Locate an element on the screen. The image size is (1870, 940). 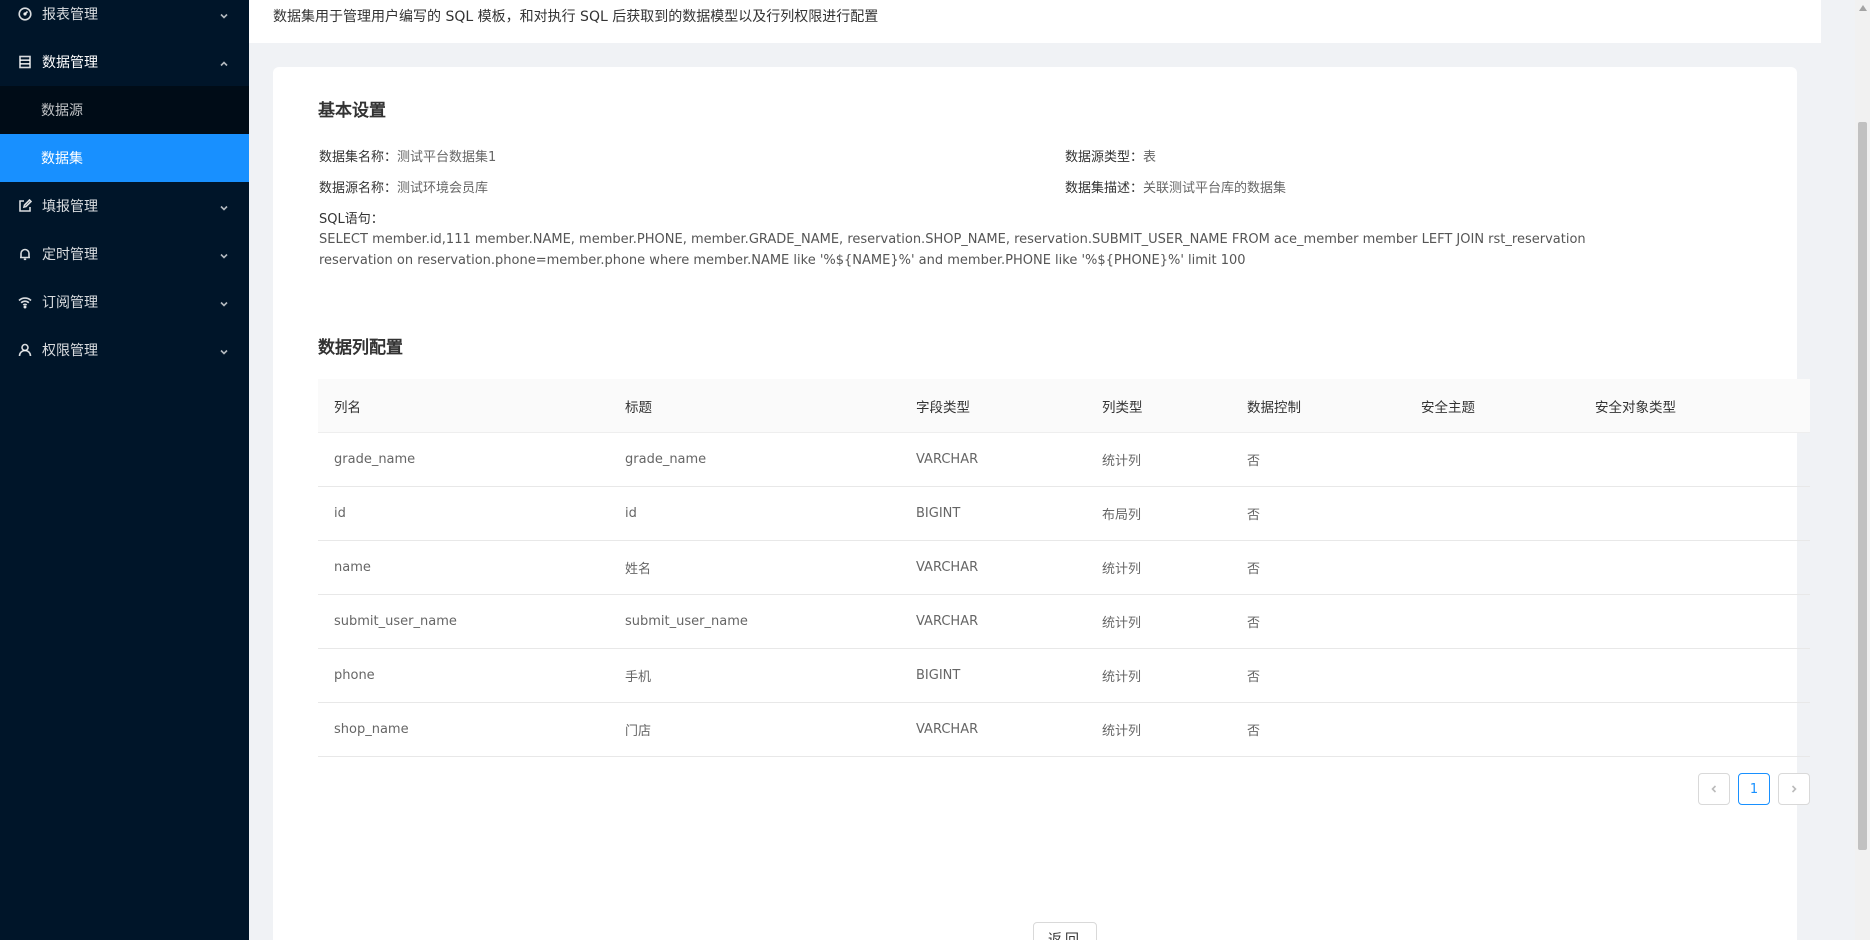
table-row: name 姓名 VARCHAR 统计列 否 is located at coordinates (1064, 568).